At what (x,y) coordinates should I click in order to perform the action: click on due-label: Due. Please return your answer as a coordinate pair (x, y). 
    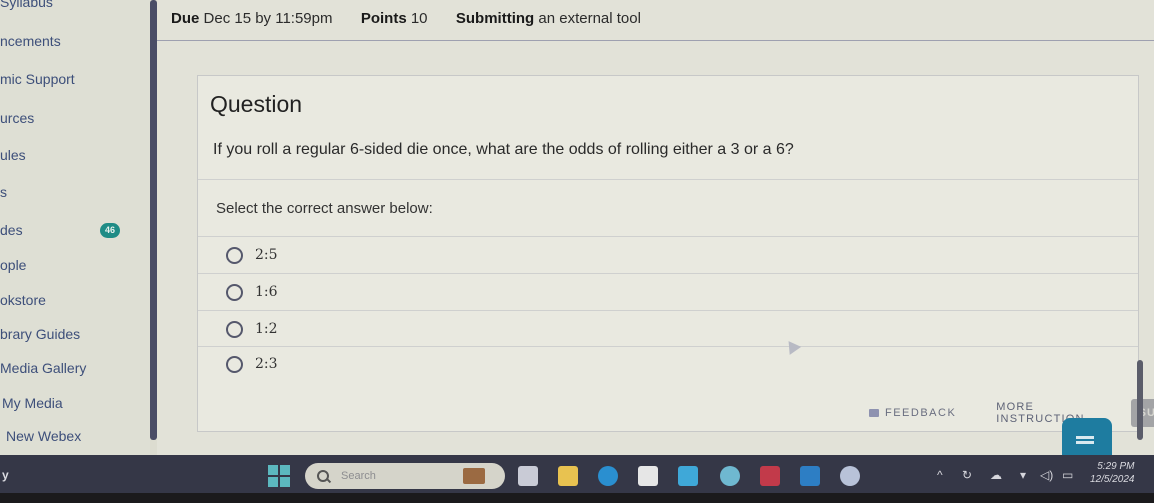
    Looking at the image, I should click on (185, 18).